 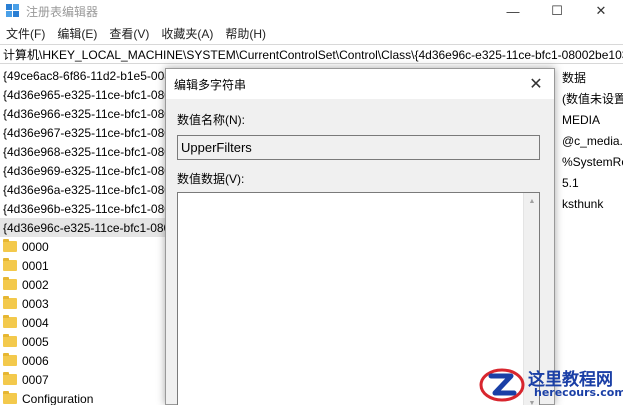 I want to click on dialog-title: 编辑多字符串, so click(x=210, y=84).